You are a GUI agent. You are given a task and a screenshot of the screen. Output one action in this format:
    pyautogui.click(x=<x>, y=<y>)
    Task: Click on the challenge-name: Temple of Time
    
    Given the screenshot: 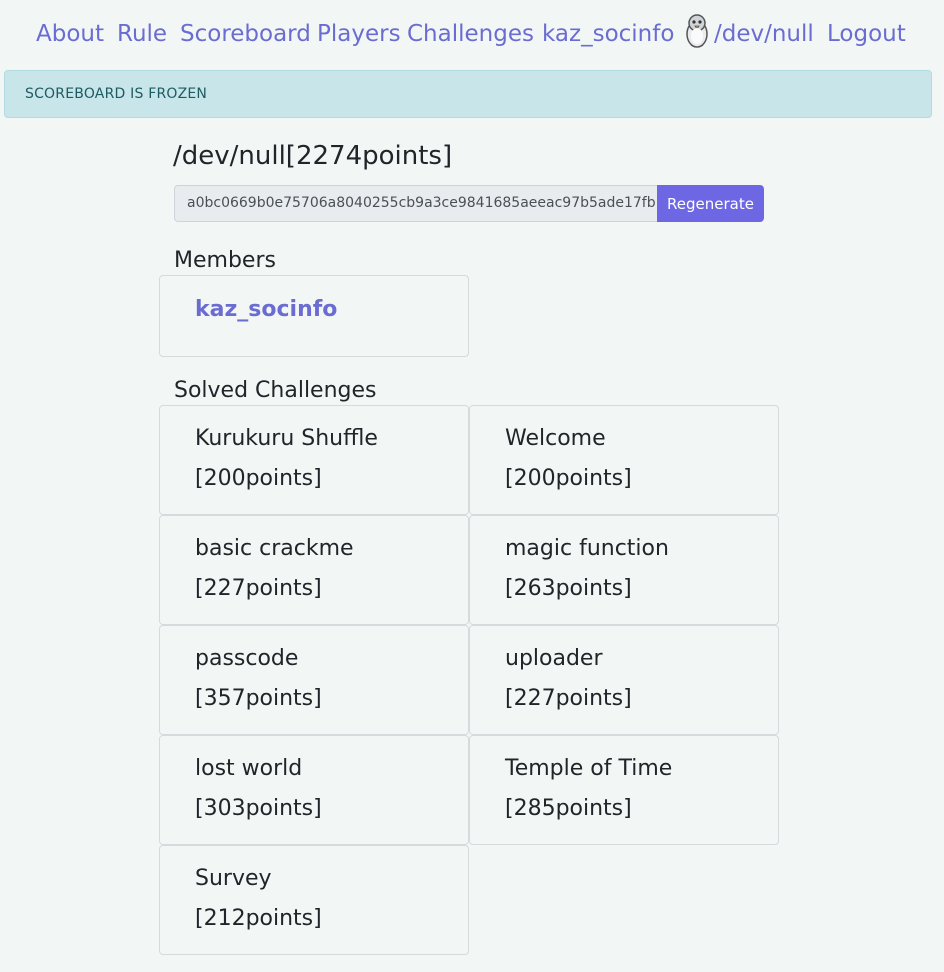 What is the action you would take?
    pyautogui.click(x=589, y=768)
    